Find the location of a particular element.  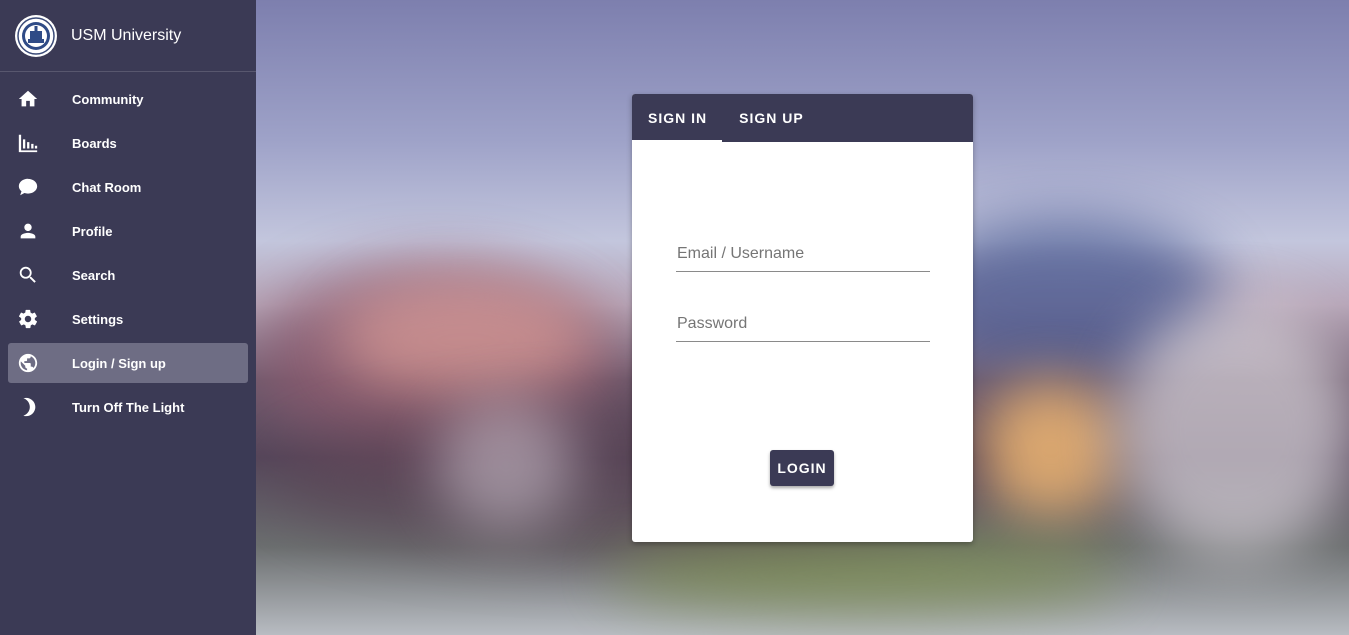

sidebar-item-label: Login / Sign up is located at coordinates (119, 363).